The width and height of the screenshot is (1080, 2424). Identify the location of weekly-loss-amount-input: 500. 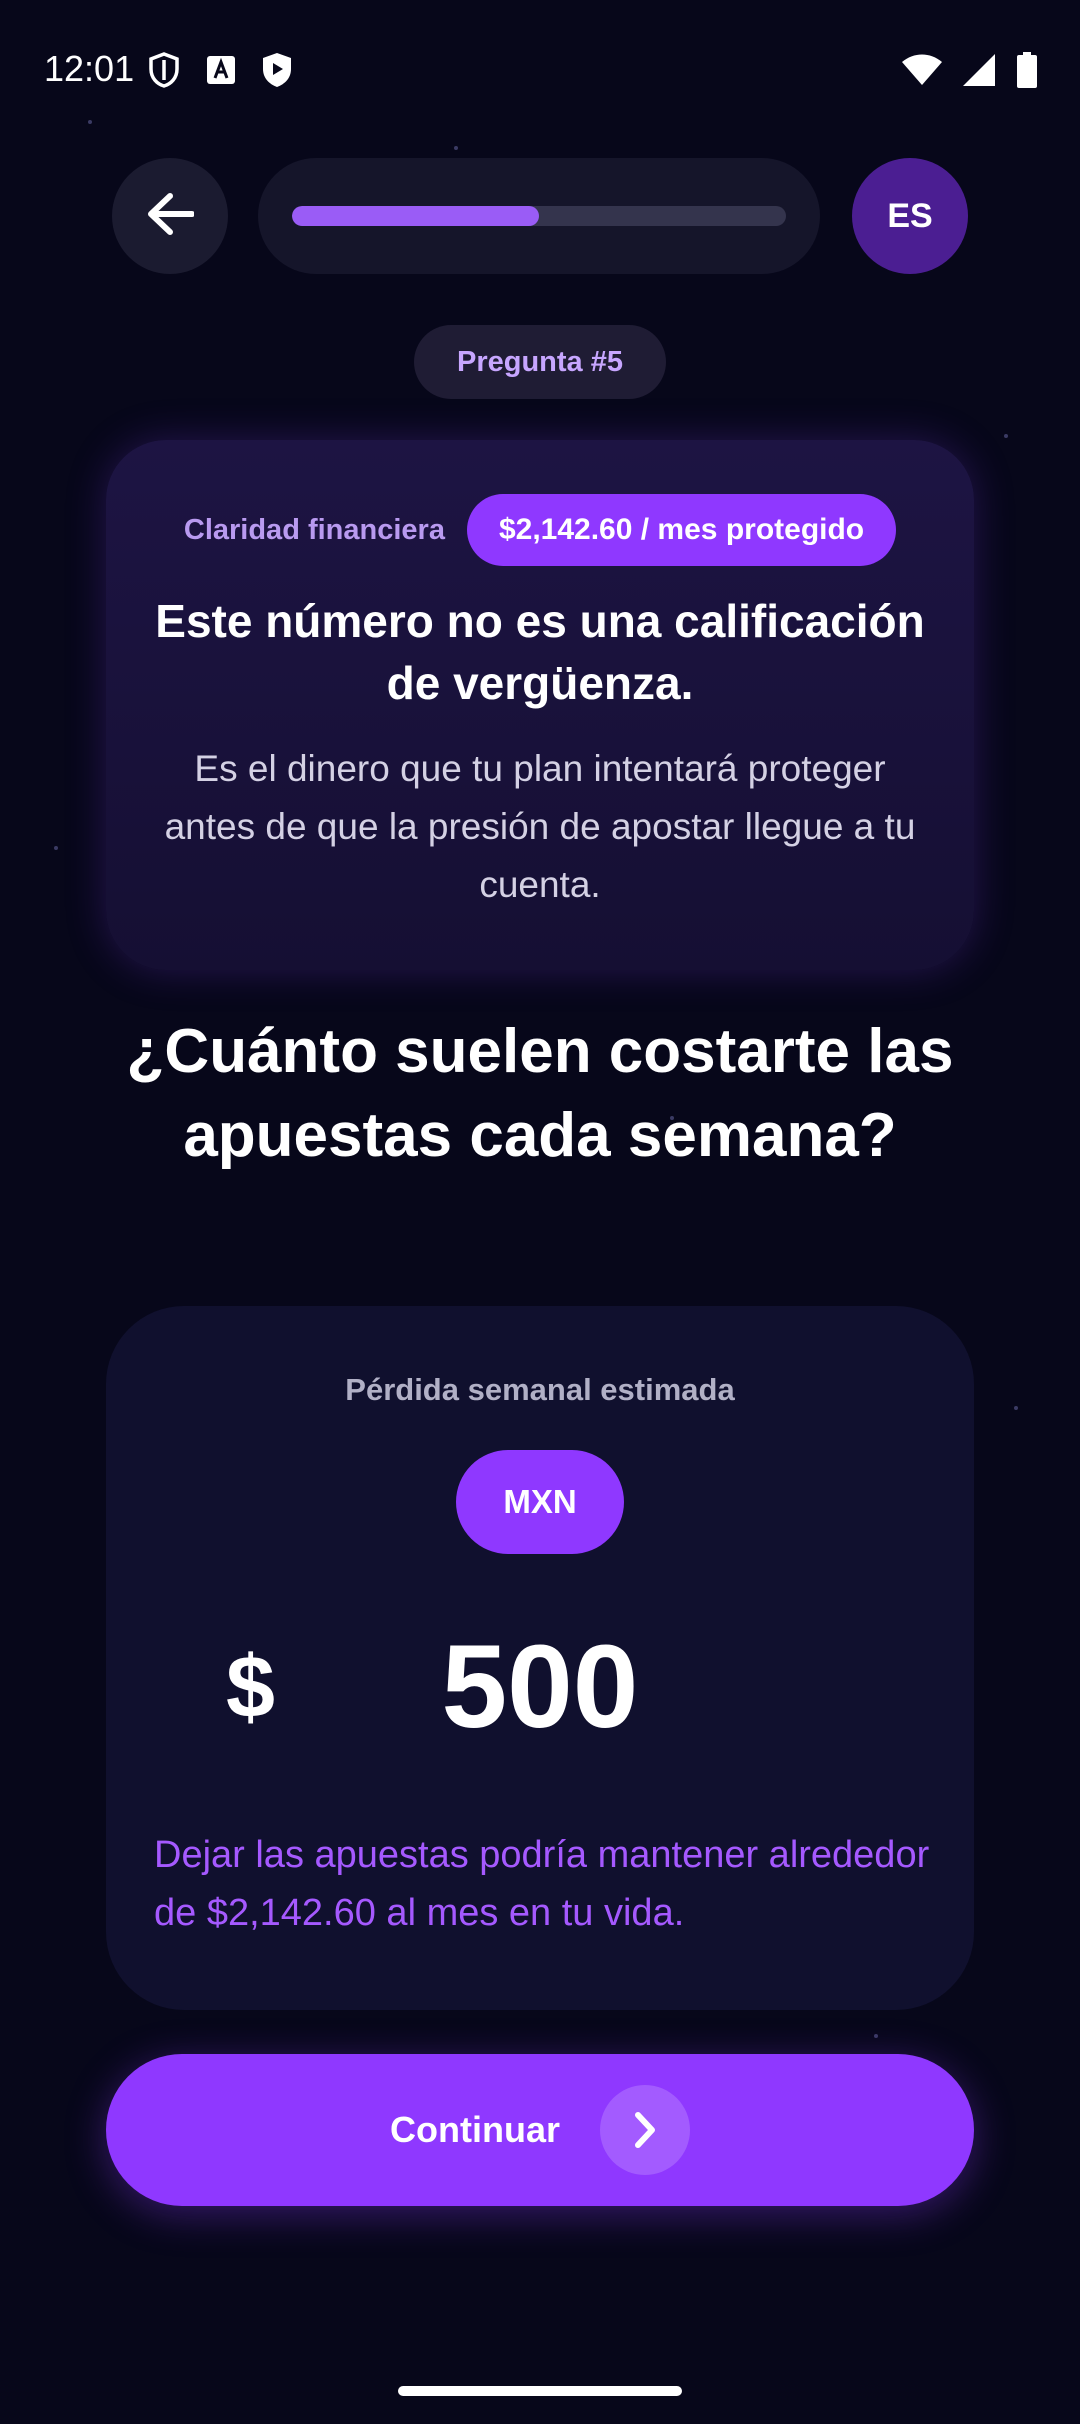
(540, 1687).